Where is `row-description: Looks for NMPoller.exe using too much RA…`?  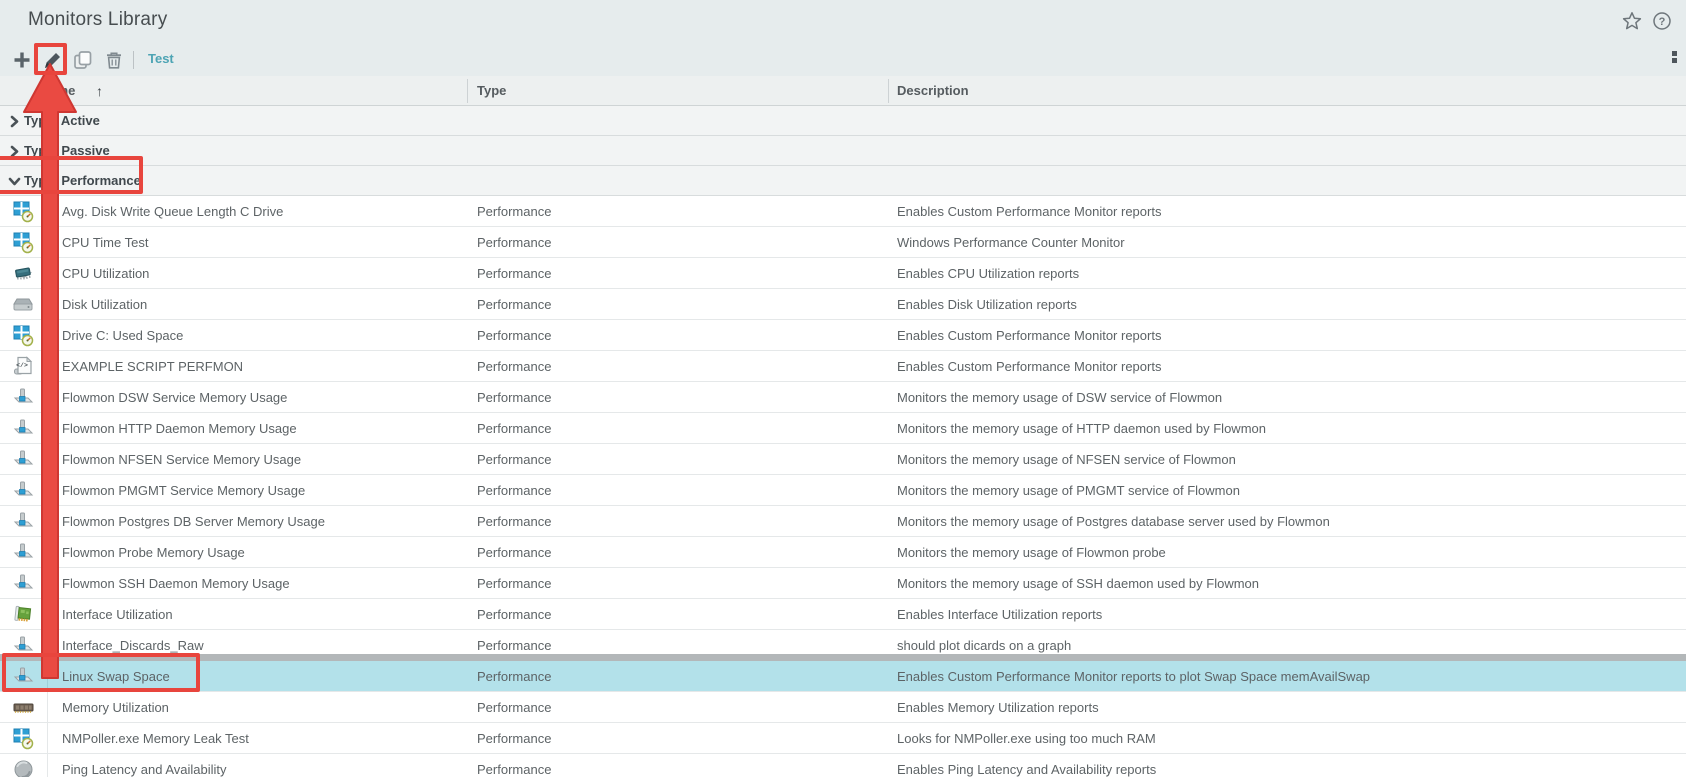
row-description: Looks for NMPoller.exe using too much RA… is located at coordinates (1026, 738).